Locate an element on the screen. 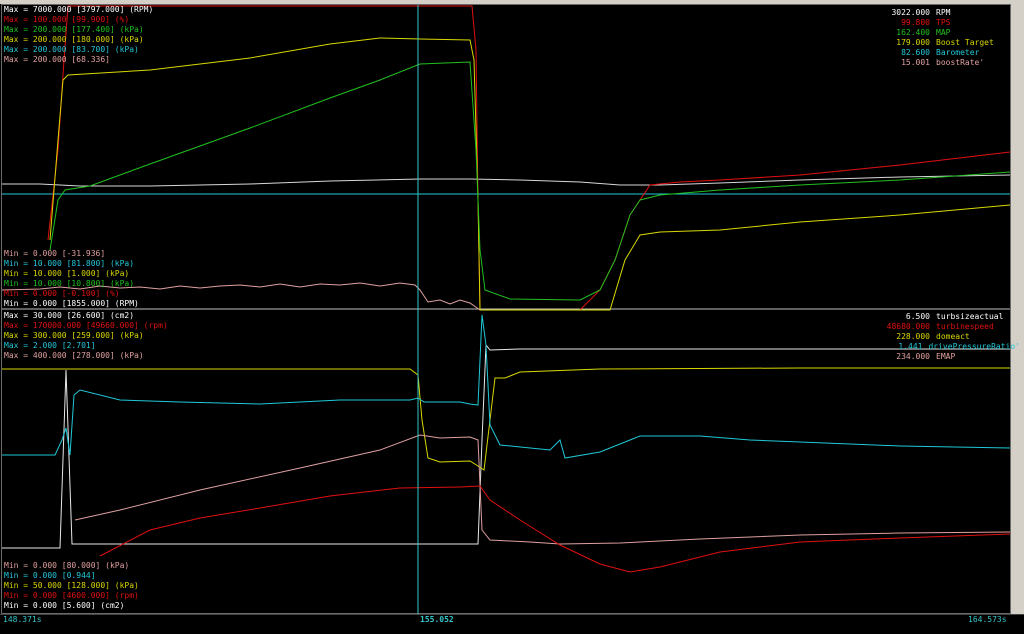 The height and width of the screenshot is (634, 1024). legend-value: 15.001 is located at coordinates (915, 62).